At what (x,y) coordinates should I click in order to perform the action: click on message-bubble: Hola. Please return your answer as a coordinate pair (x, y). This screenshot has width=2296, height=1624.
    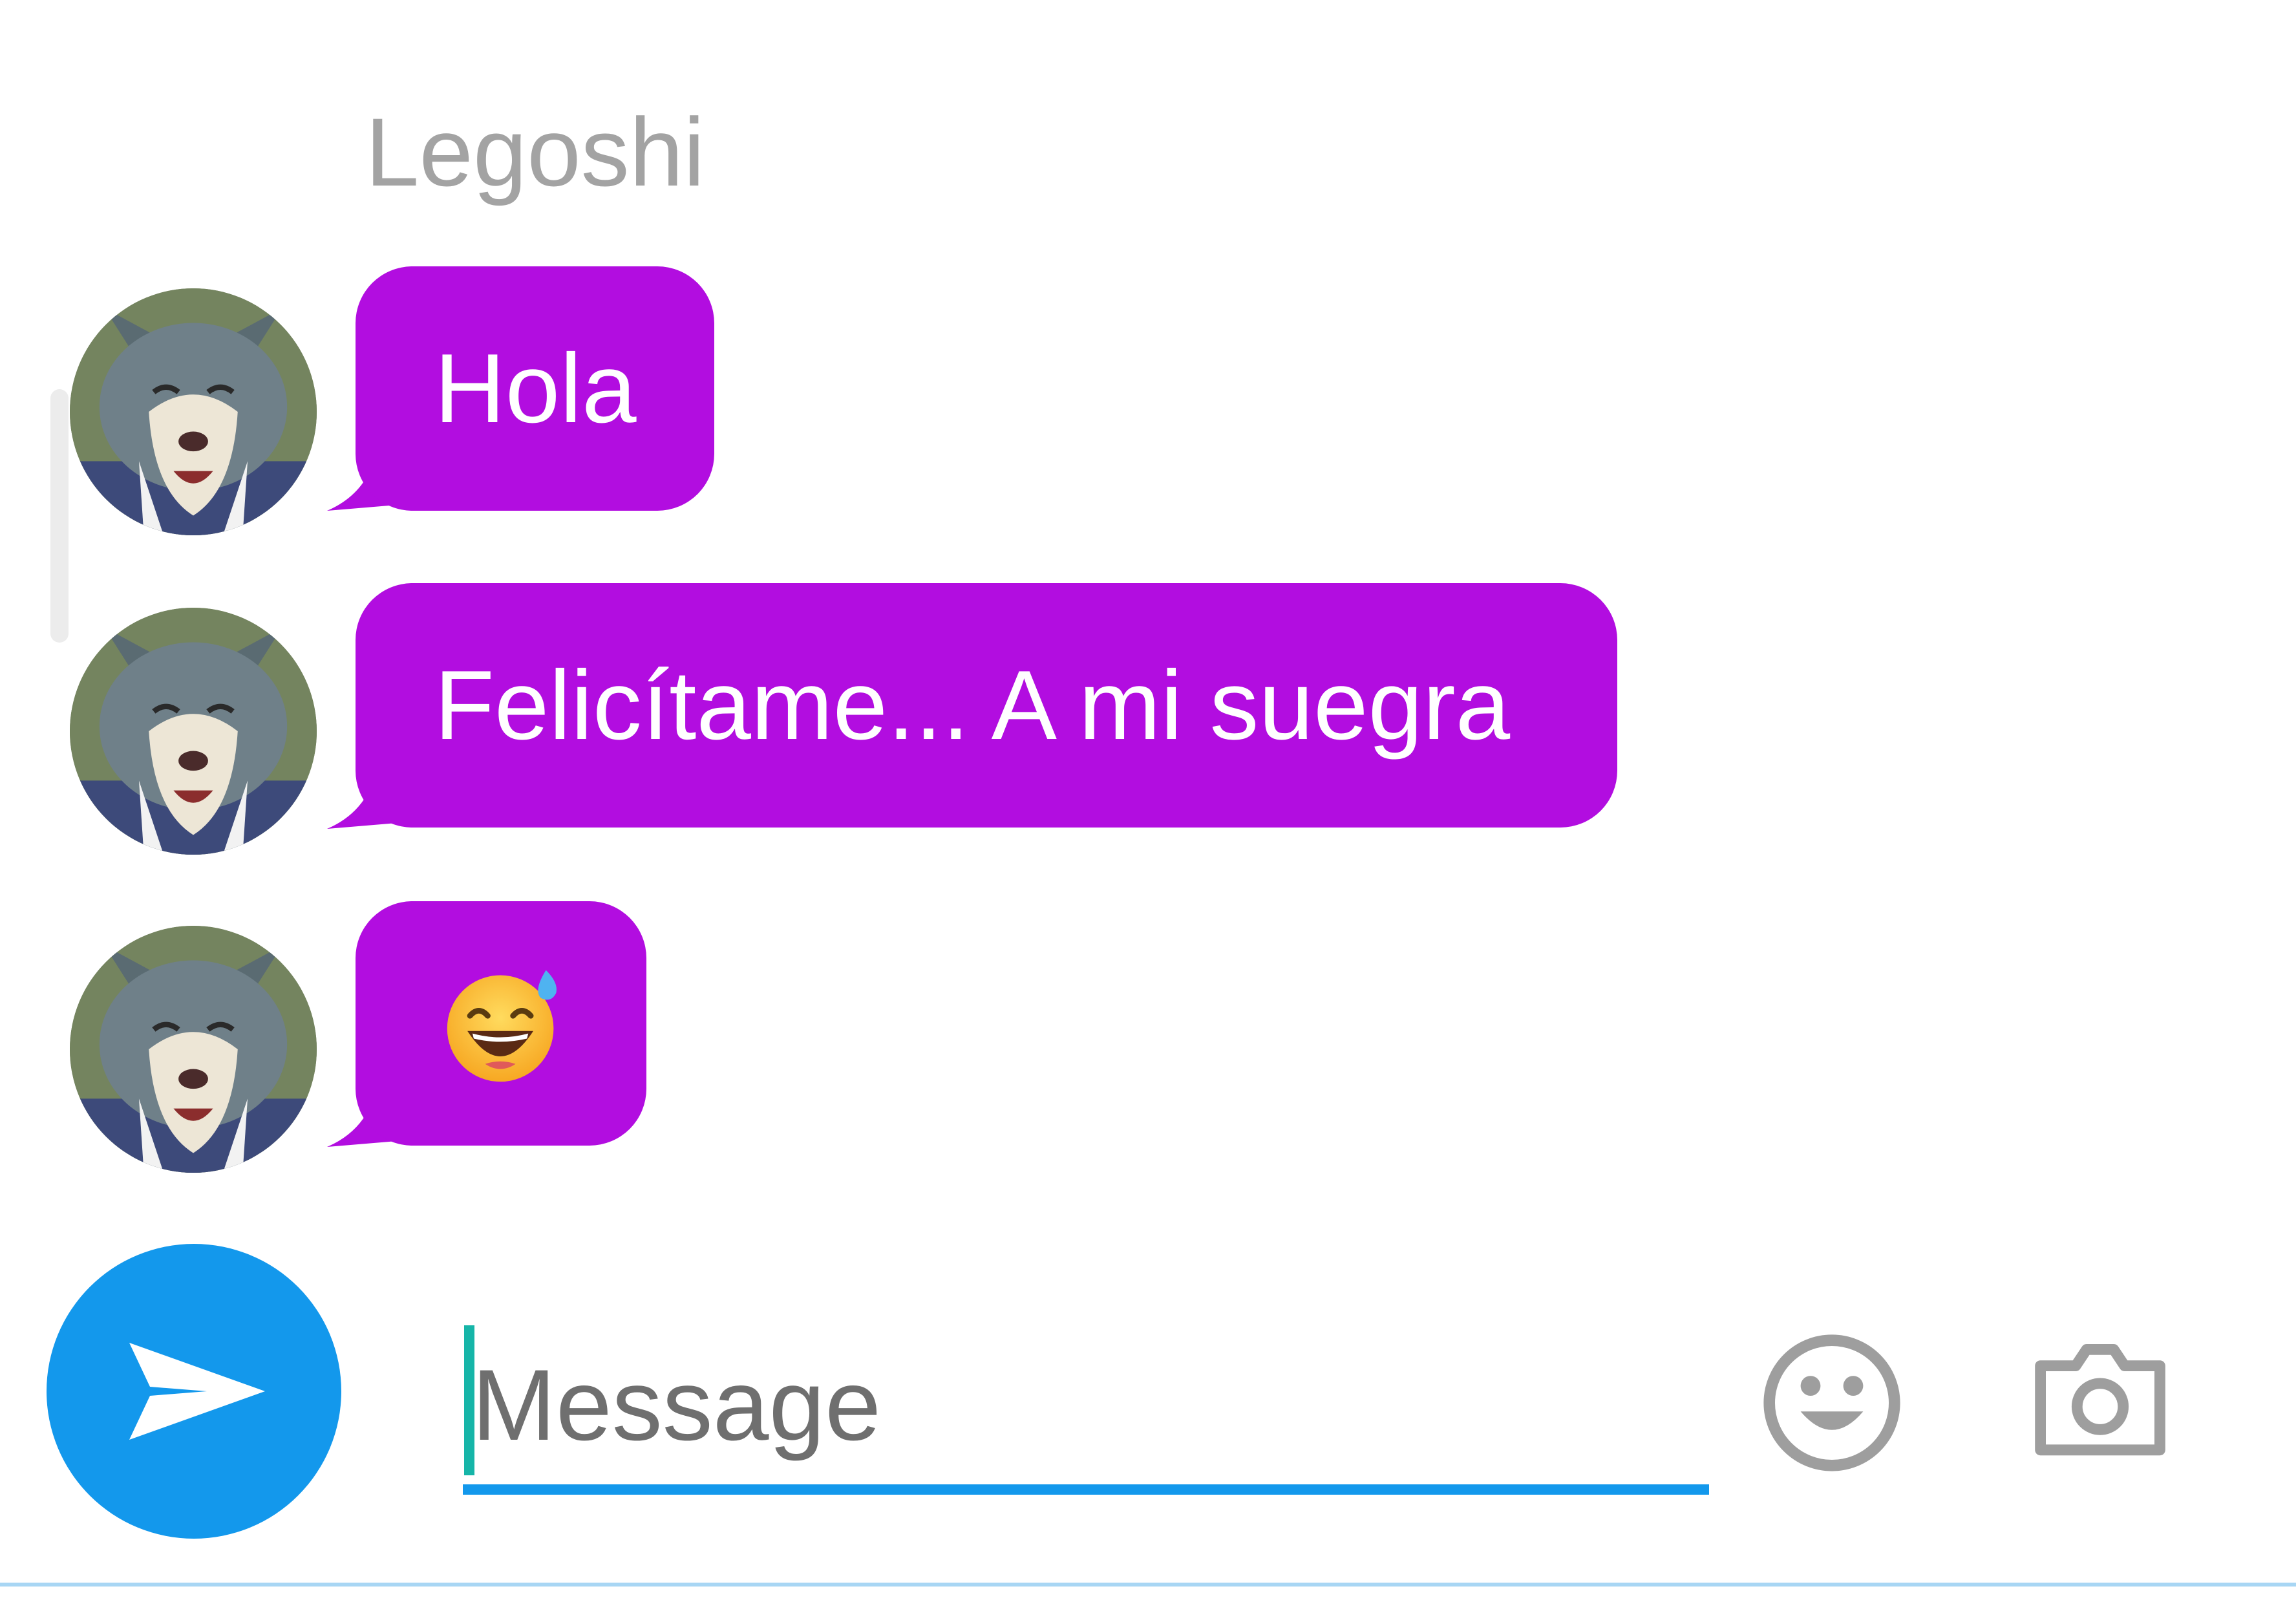
    Looking at the image, I should click on (535, 389).